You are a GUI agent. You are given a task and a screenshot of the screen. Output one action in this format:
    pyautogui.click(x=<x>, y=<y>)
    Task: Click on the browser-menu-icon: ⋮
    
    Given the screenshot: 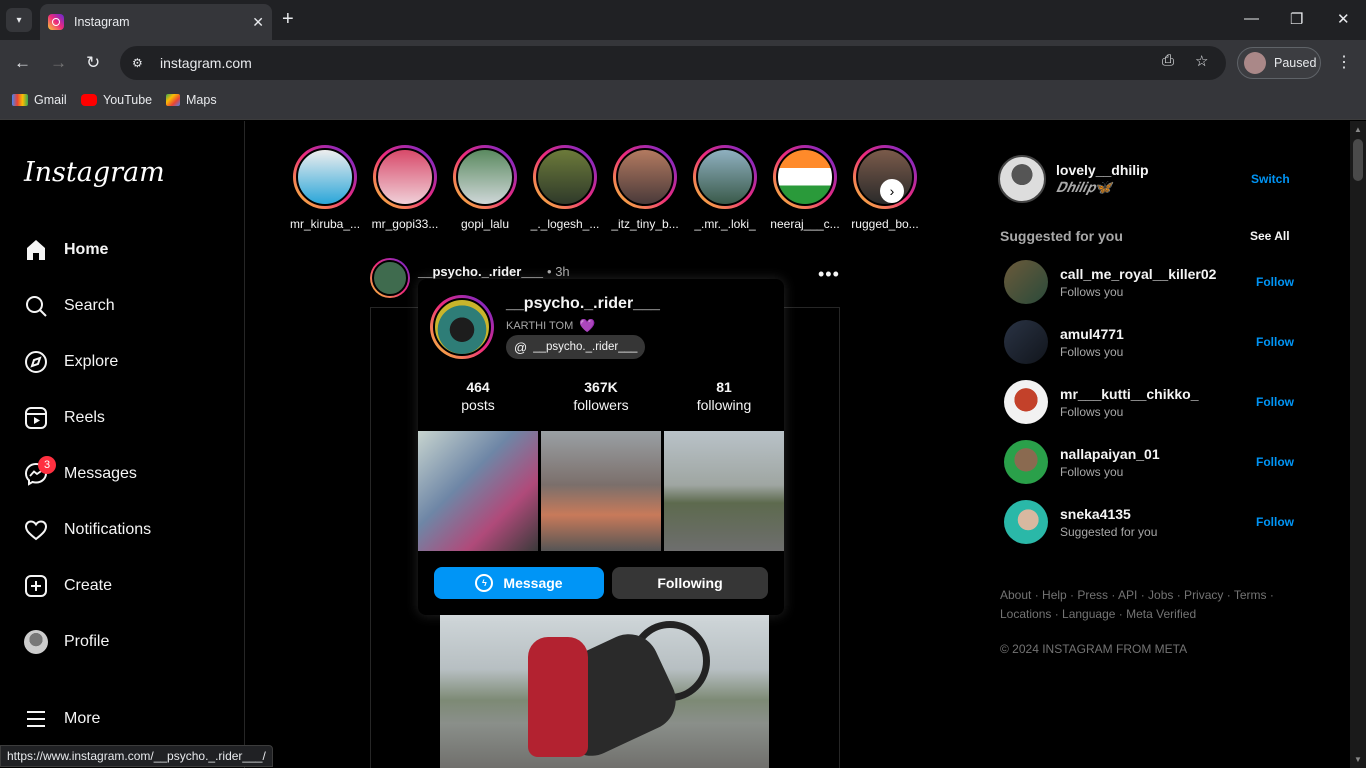 What is the action you would take?
    pyautogui.click(x=1344, y=62)
    